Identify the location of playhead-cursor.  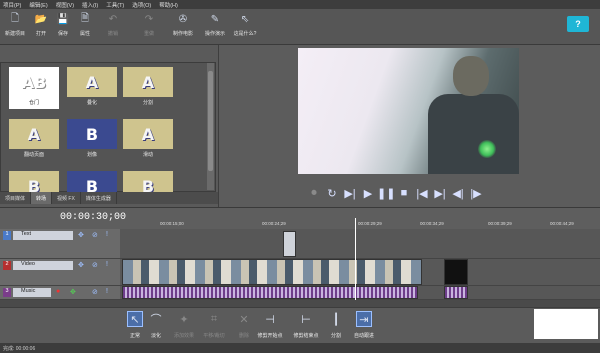
(355, 260).